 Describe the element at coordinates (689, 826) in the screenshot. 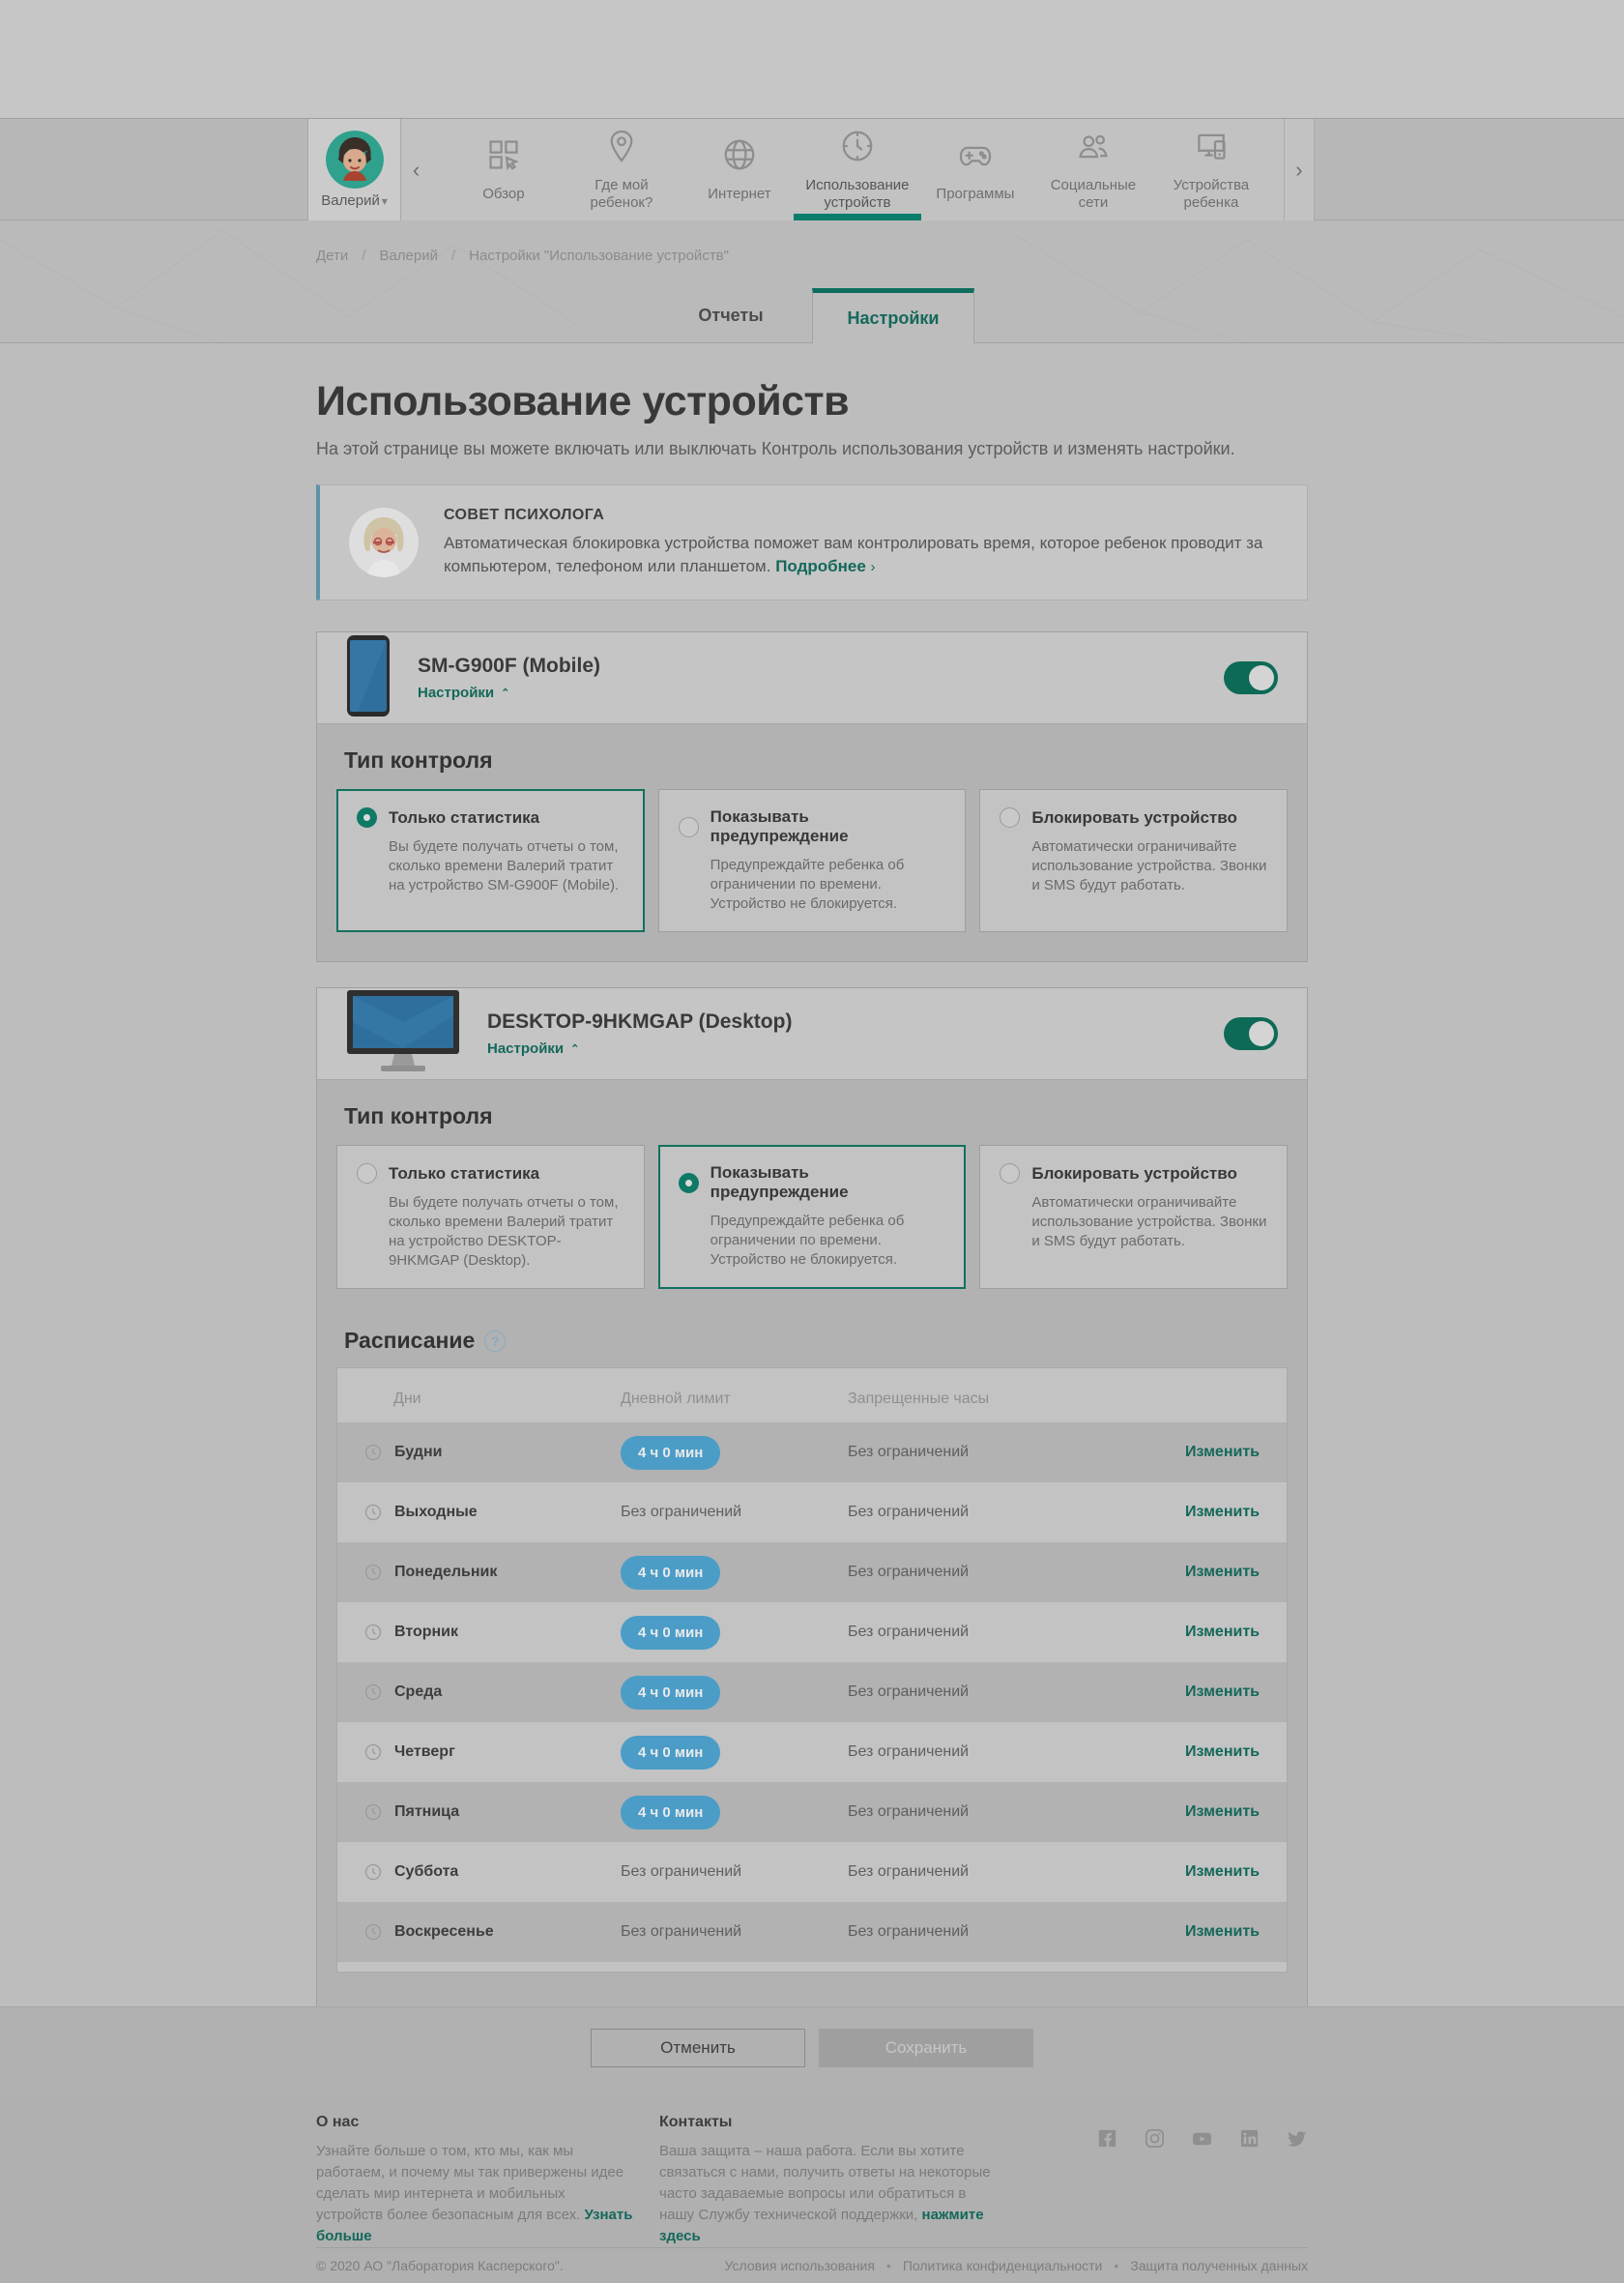

I see `radio-icon` at that location.